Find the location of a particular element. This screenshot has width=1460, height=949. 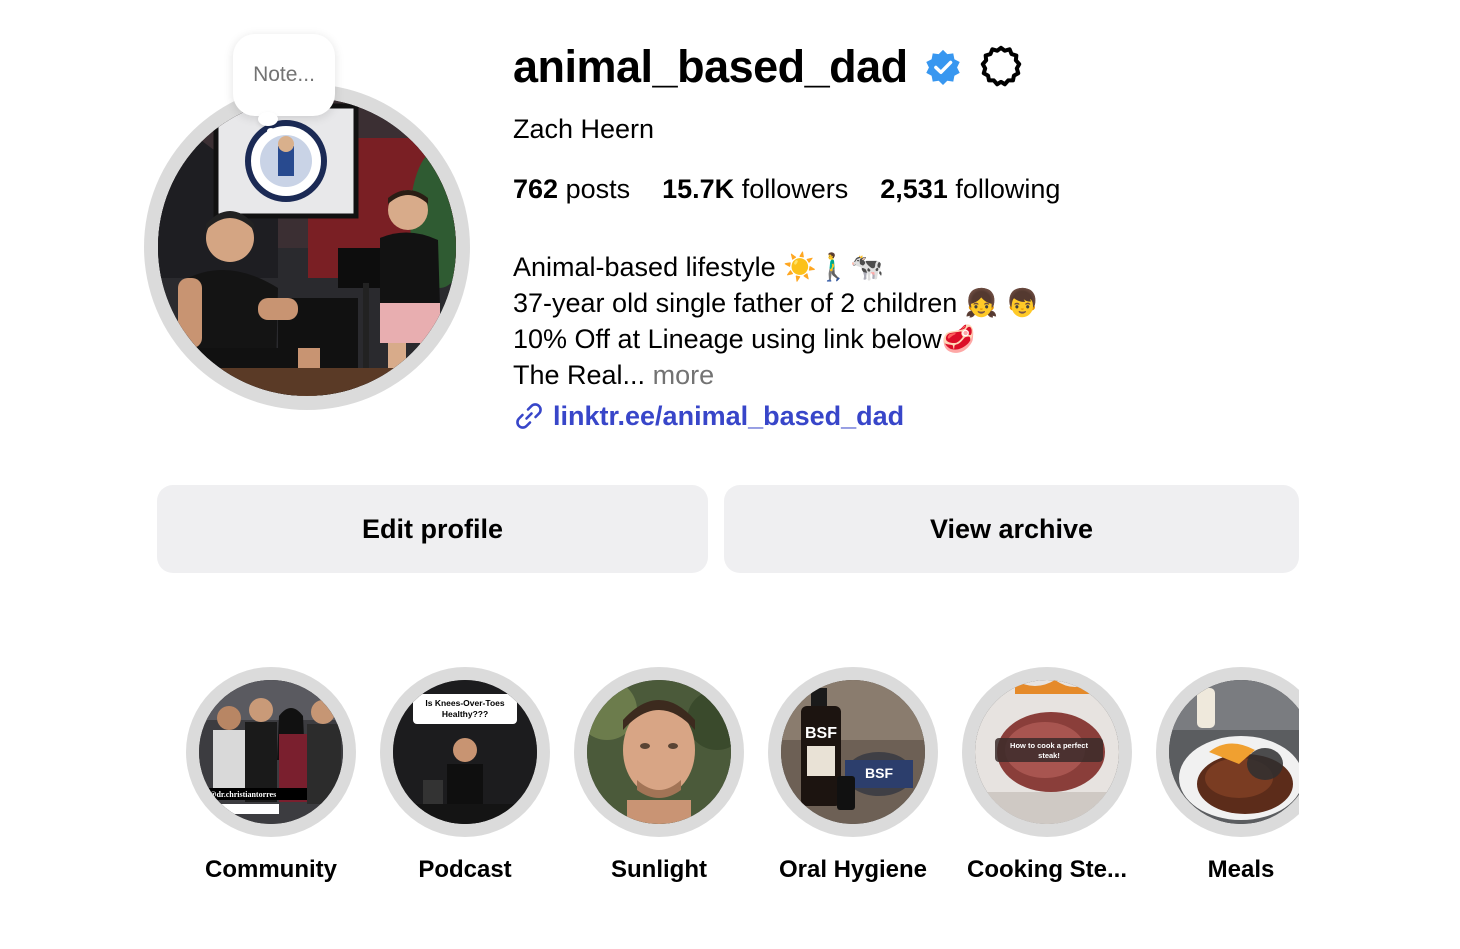

posts-count: 762 is located at coordinates (536, 189).